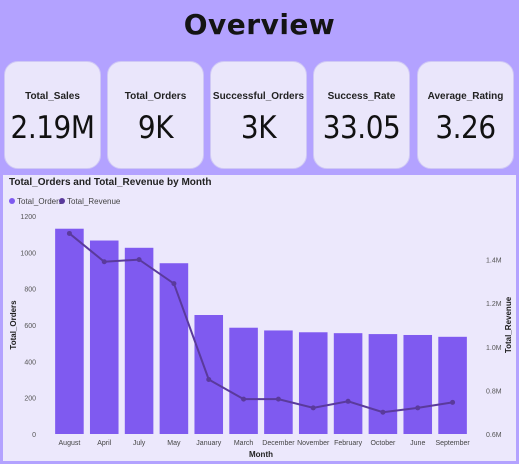 The image size is (519, 464). What do you see at coordinates (494, 304) in the screenshot?
I see `y2-tick-label: 1.2M` at bounding box center [494, 304].